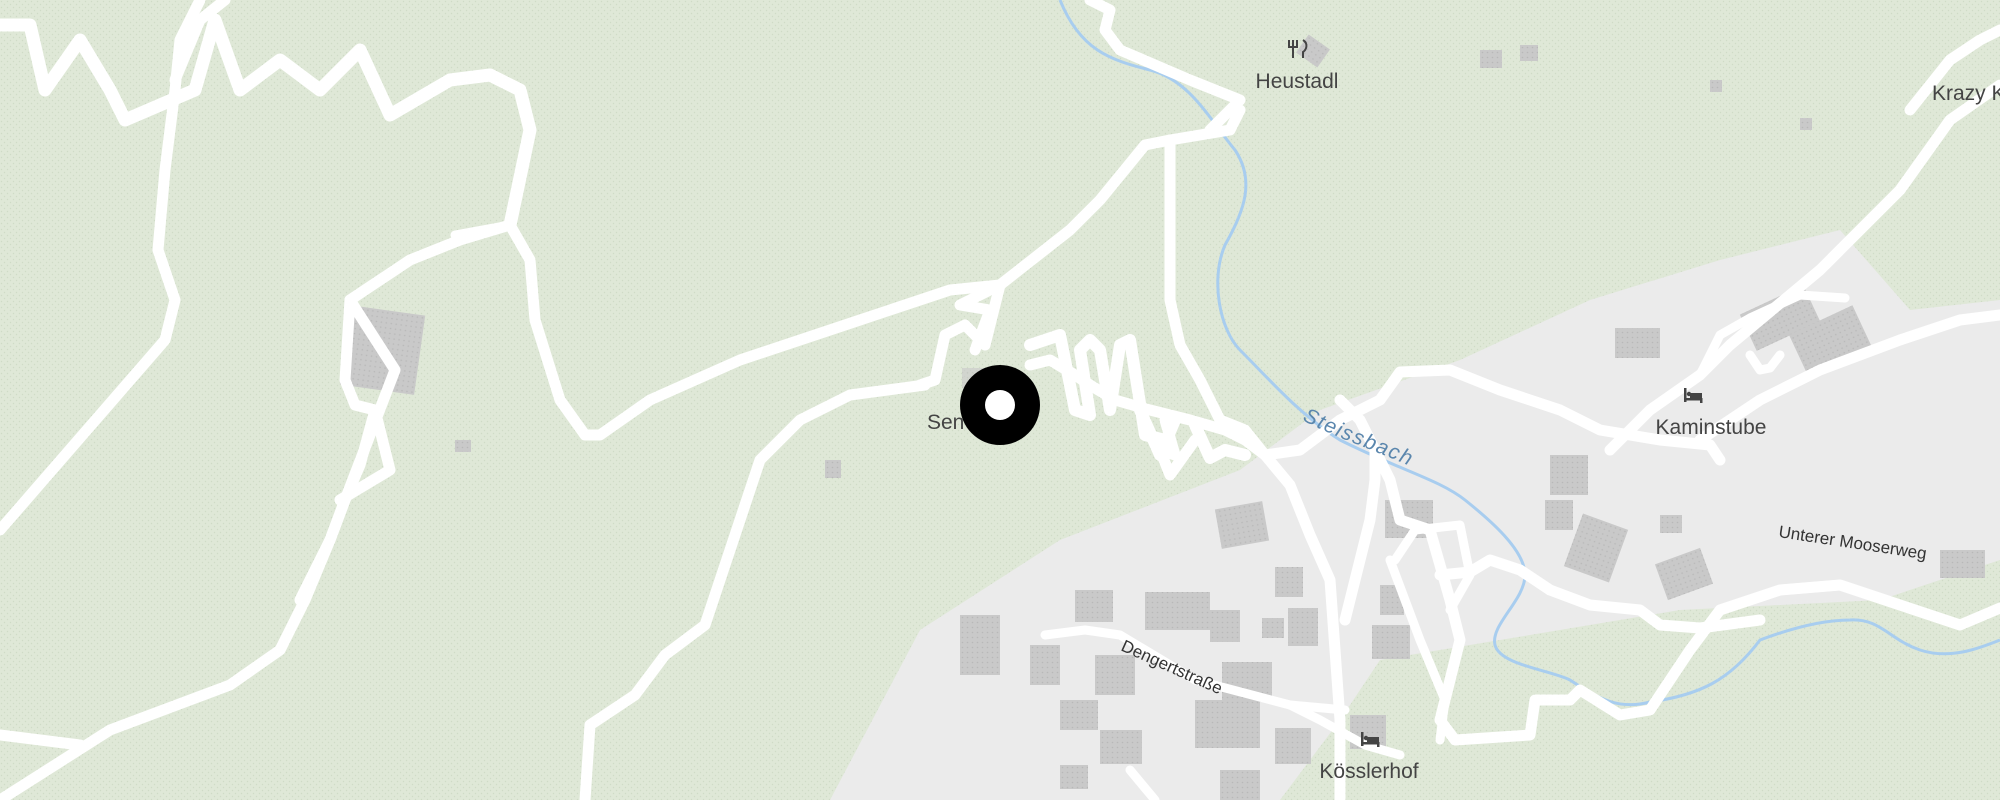 This screenshot has height=800, width=2000. I want to click on poi-krazy: Krazy K, so click(1966, 93).